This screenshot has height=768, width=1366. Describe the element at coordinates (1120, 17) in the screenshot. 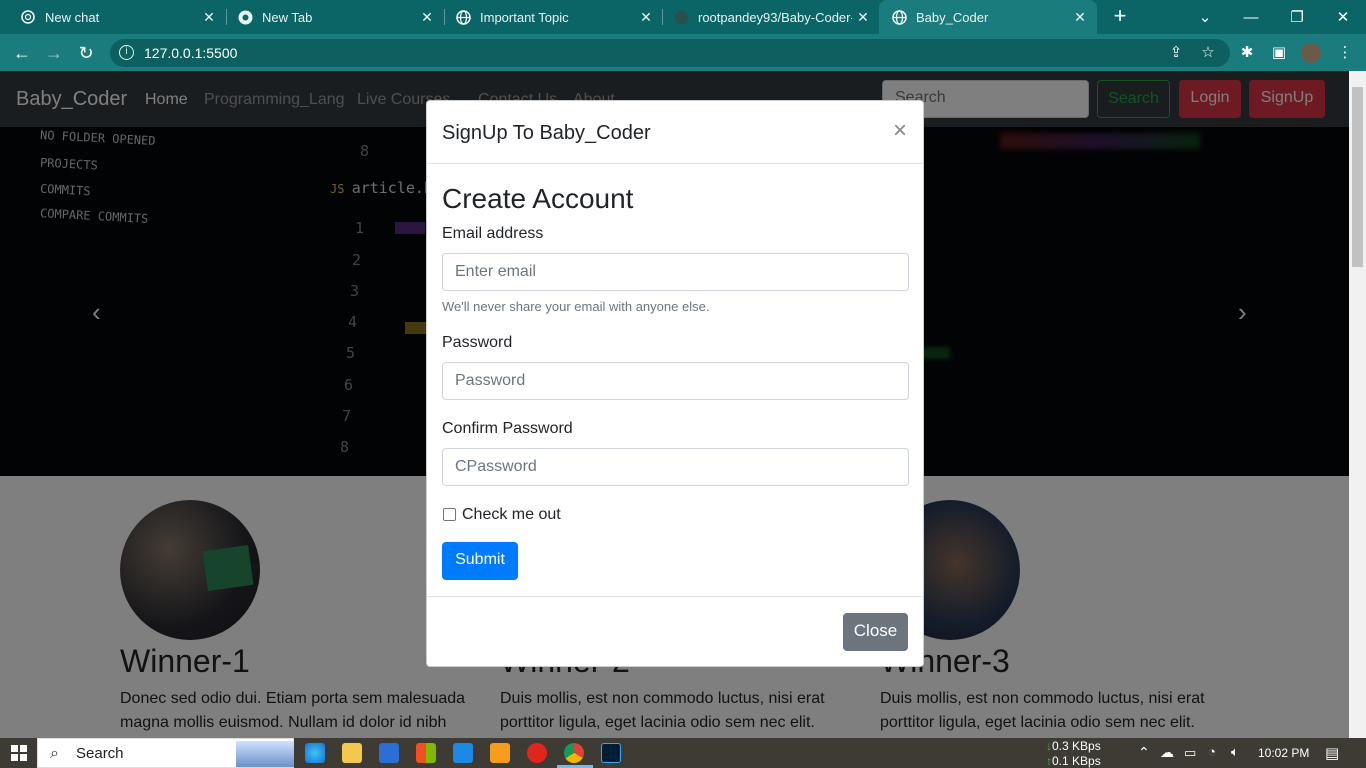

I see `new-tab-icon: +` at that location.